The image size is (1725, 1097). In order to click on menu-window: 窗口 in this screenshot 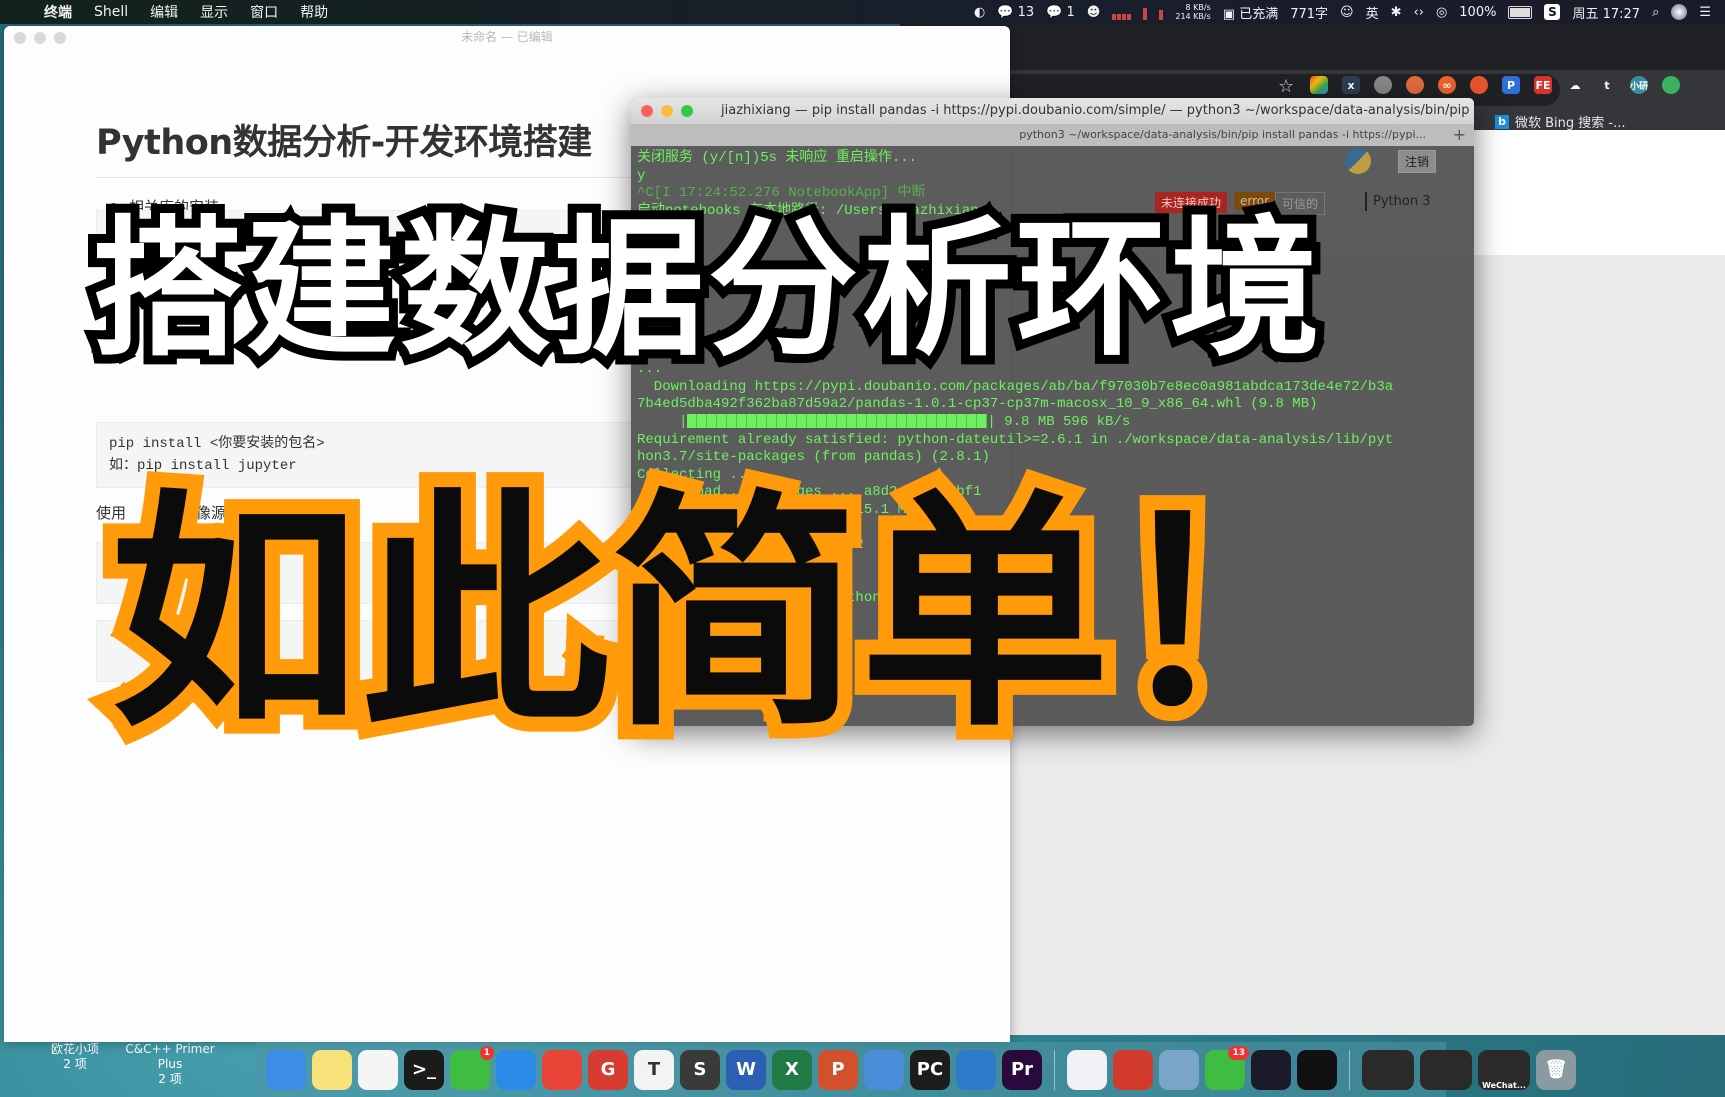, I will do `click(264, 12)`.